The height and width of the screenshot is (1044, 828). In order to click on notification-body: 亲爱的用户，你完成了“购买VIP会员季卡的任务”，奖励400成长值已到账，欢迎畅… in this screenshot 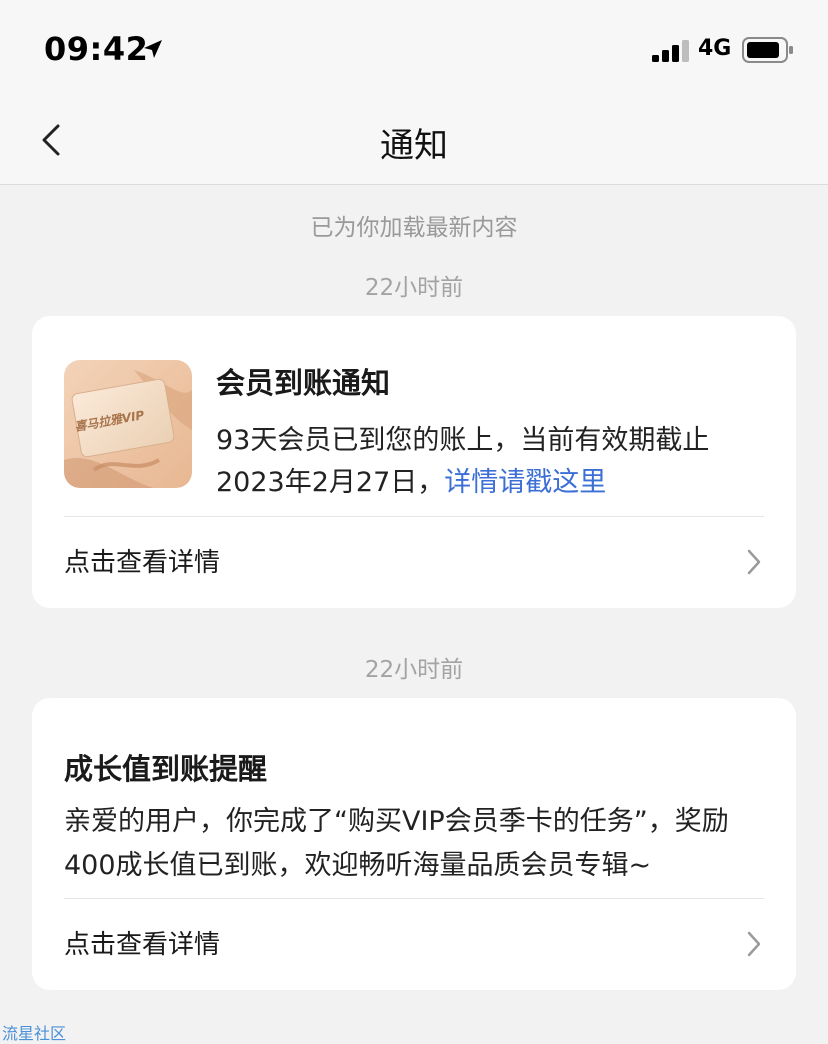, I will do `click(396, 843)`.